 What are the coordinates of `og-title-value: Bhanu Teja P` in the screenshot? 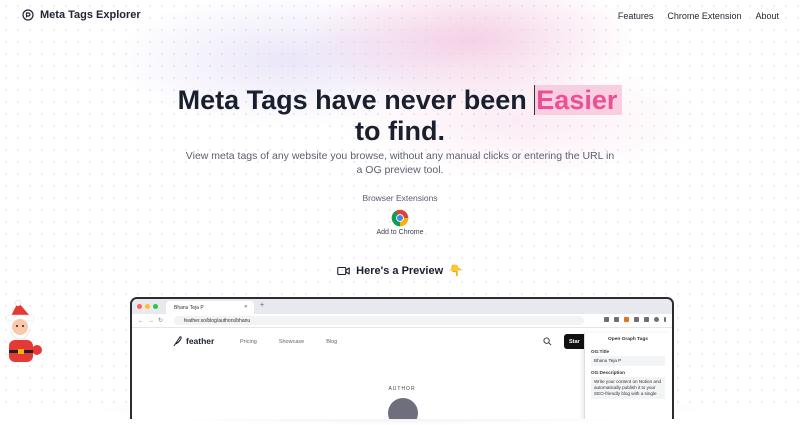 It's located at (628, 361).